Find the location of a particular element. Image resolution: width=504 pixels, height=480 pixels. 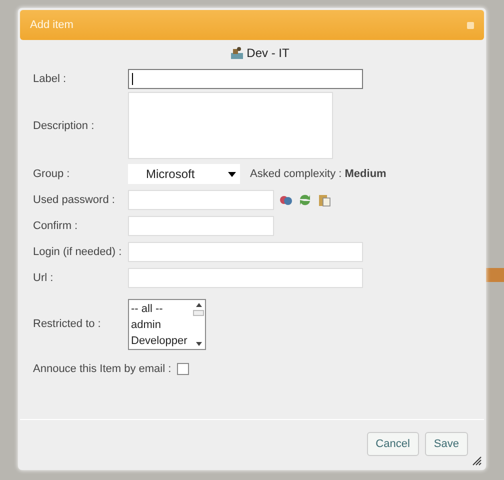

field-label: Confirm : is located at coordinates (56, 226).